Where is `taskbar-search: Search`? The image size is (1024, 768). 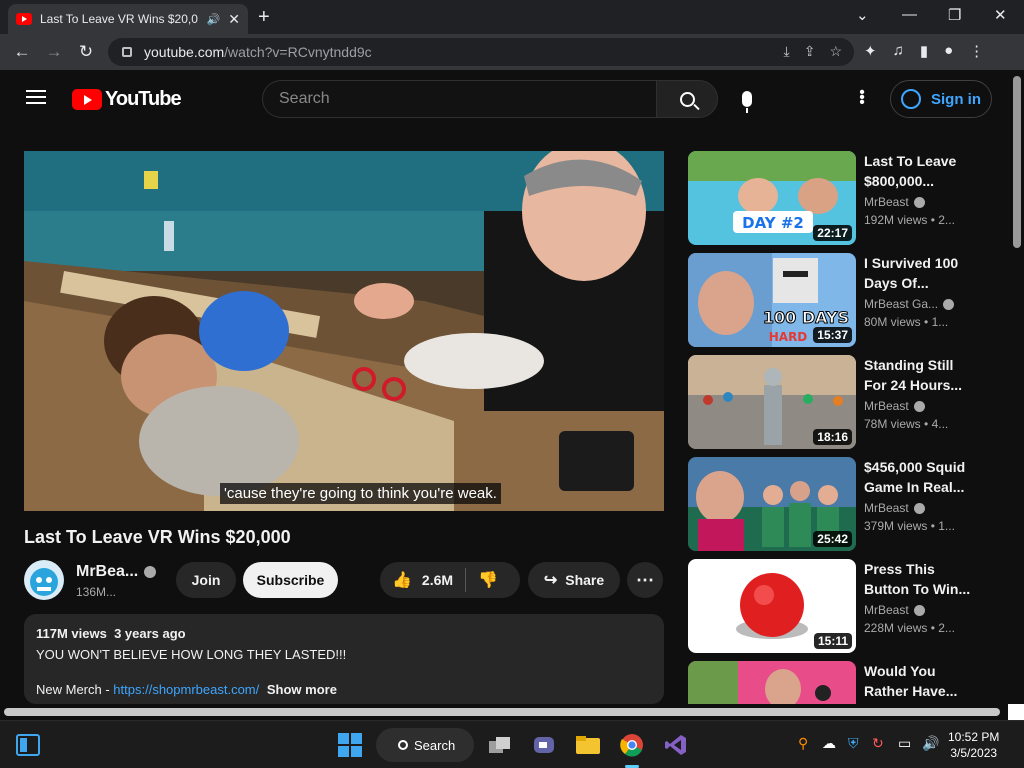 taskbar-search: Search is located at coordinates (425, 745).